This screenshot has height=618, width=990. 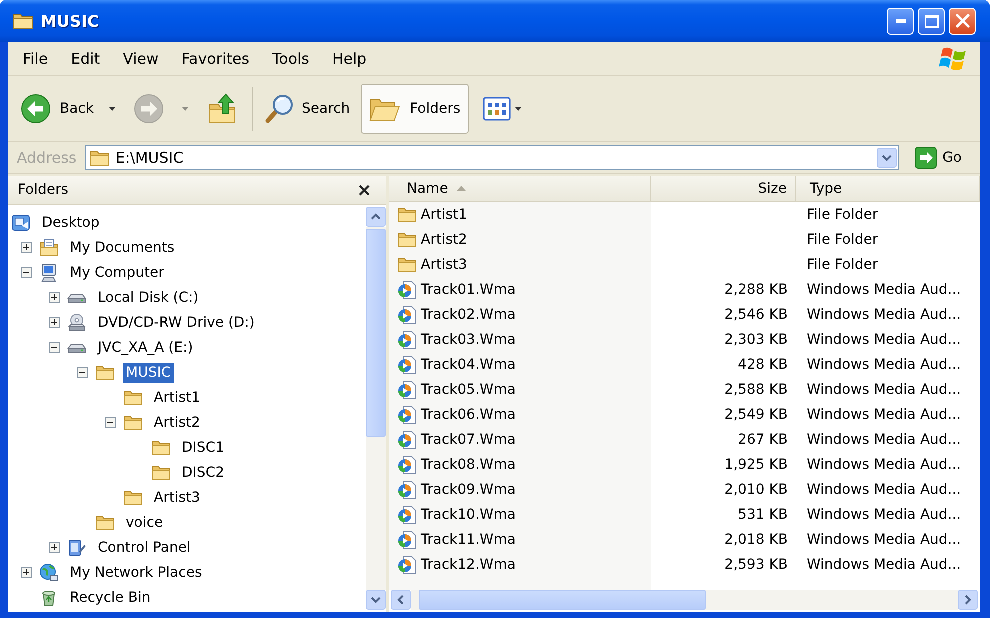 I want to click on tree-item: Artist3, so click(x=177, y=498).